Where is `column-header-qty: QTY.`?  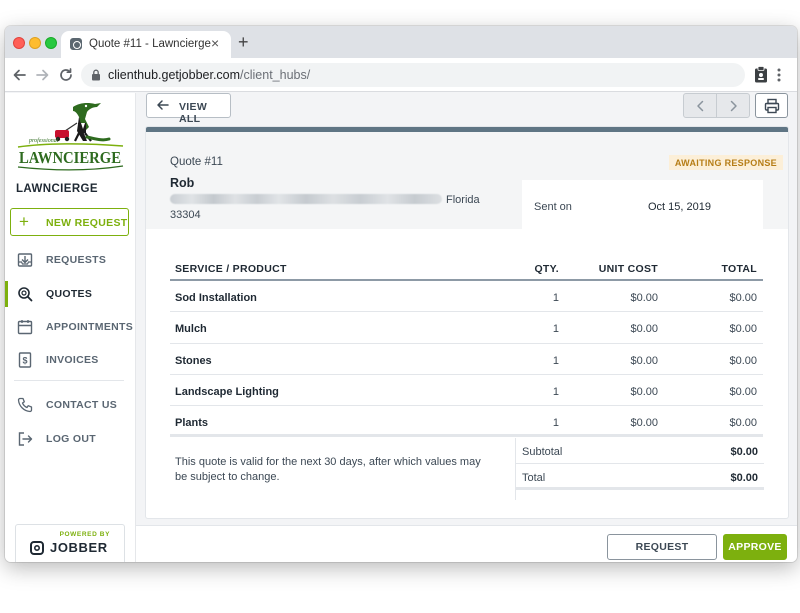 column-header-qty: QTY. is located at coordinates (546, 269).